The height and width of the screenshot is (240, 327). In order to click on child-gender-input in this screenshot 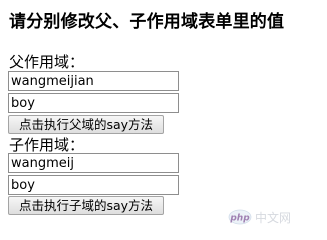, I will do `click(93, 185)`.